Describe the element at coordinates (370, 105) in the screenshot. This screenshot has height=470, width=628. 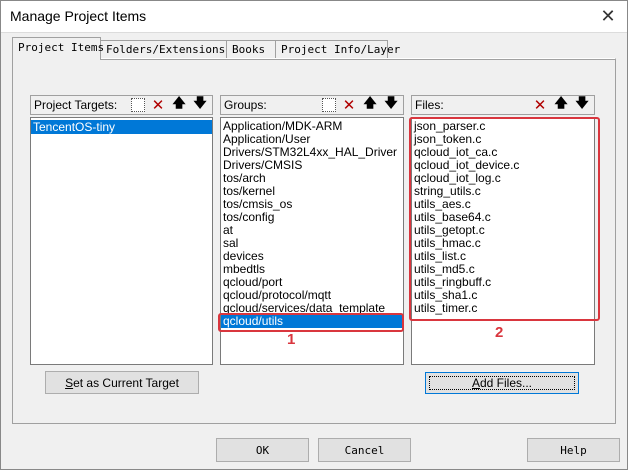
I see `move-up-group-icon: 🡅` at that location.